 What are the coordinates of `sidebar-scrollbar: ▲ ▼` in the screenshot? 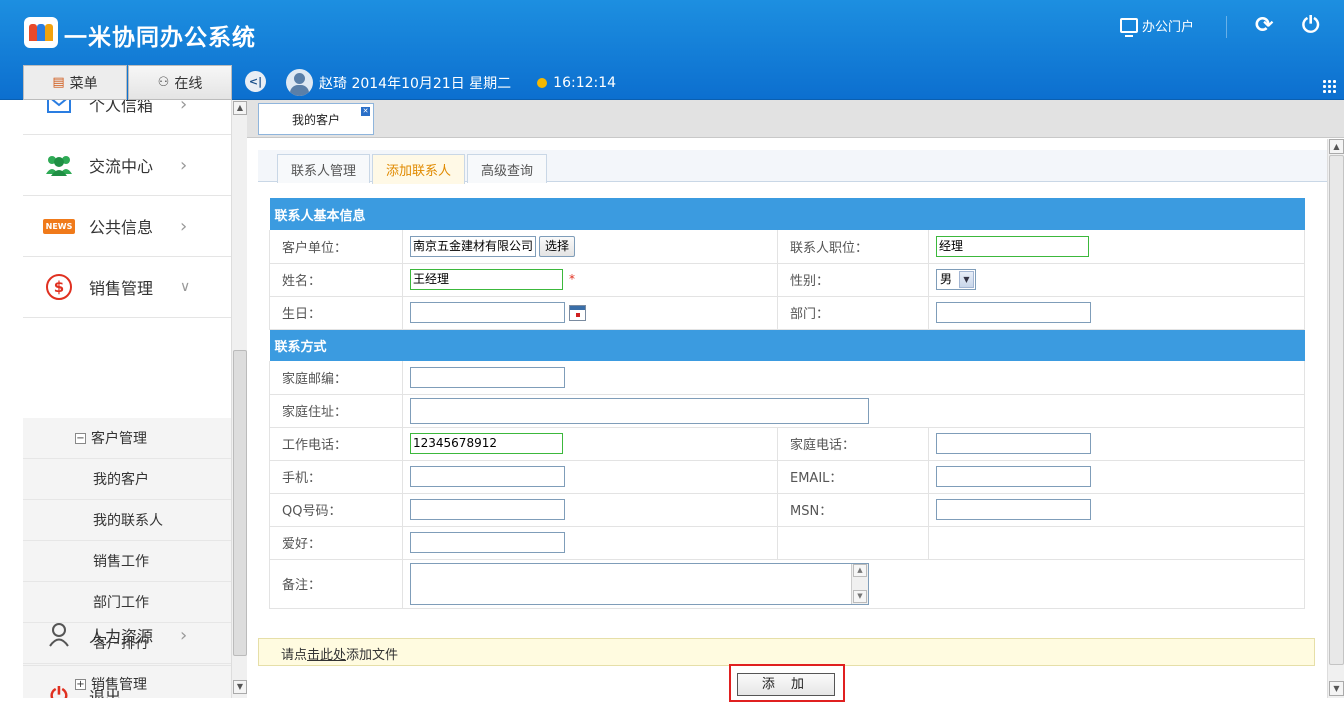 It's located at (239, 399).